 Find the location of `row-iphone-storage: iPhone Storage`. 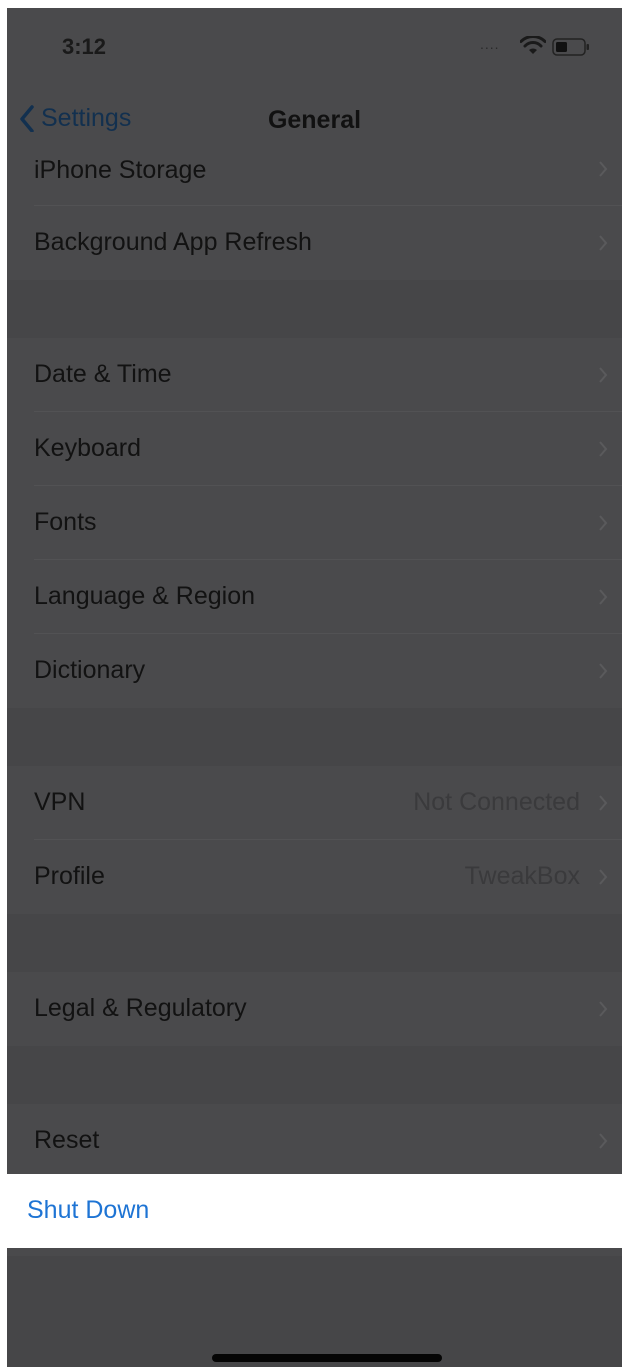

row-iphone-storage: iPhone Storage is located at coordinates (314, 169).